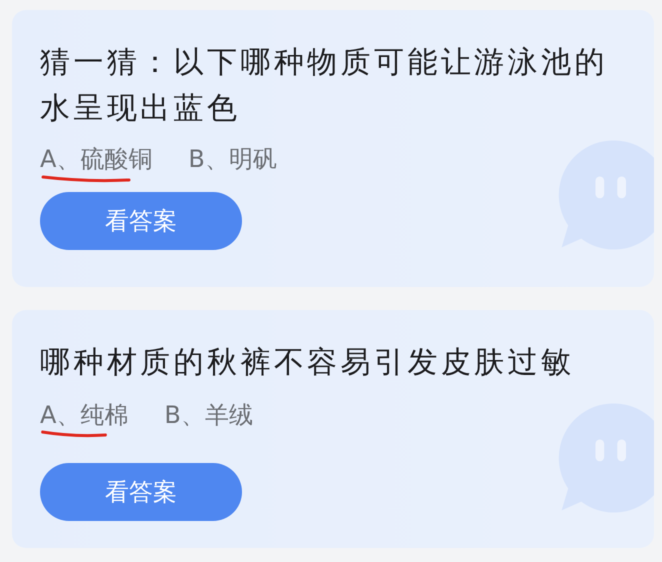 The image size is (662, 562). Describe the element at coordinates (96, 164) in the screenshot. I see `answer-option: A、硫酸铜` at that location.